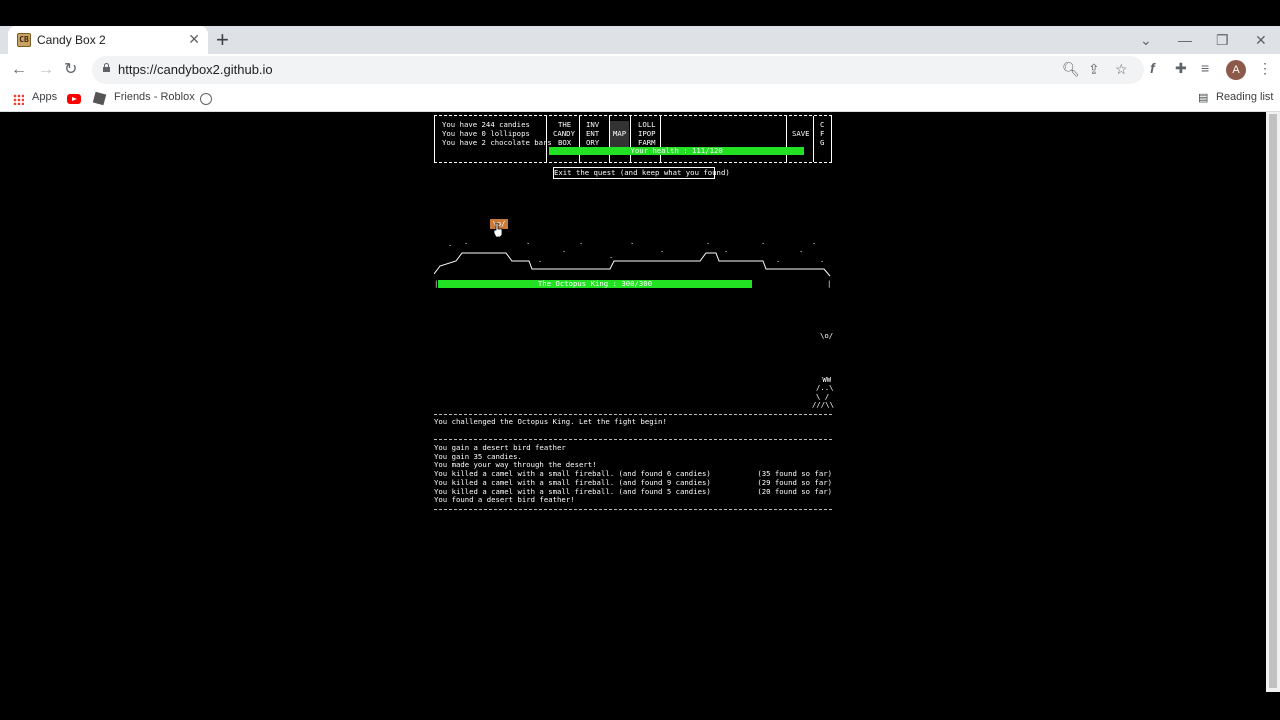 This screenshot has width=1280, height=720. Describe the element at coordinates (1265, 68) in the screenshot. I see `menu-kebab-icon: ⋮` at that location.